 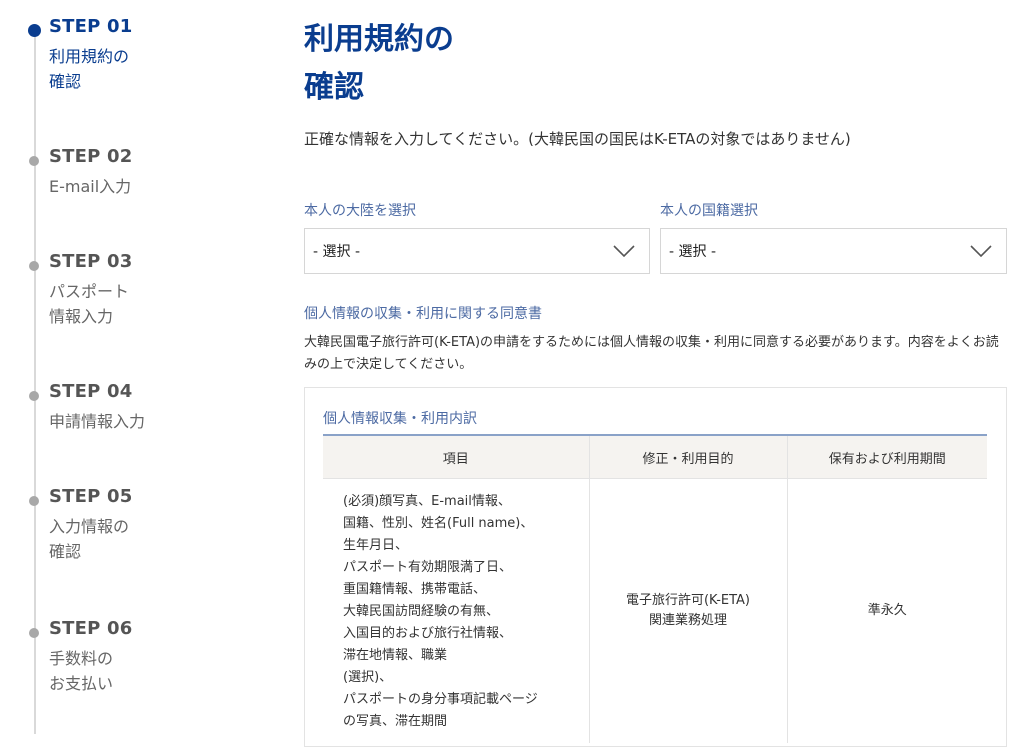 I want to click on step-title-line: お支払い, so click(x=81, y=683).